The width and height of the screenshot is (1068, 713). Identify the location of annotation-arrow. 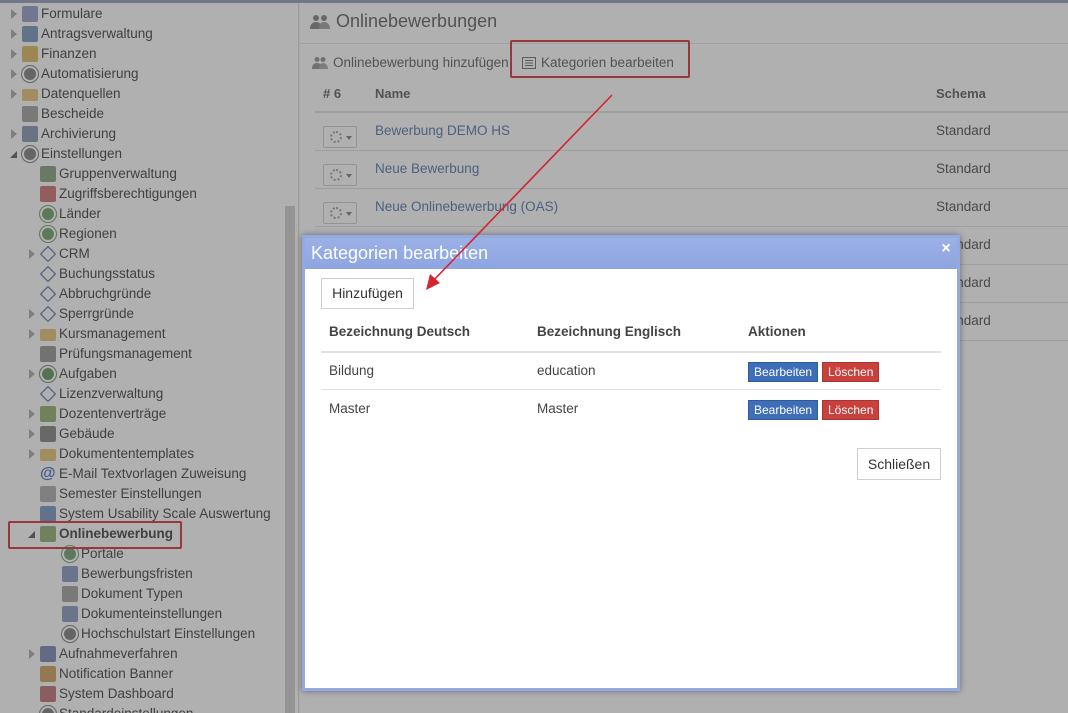
(519, 192).